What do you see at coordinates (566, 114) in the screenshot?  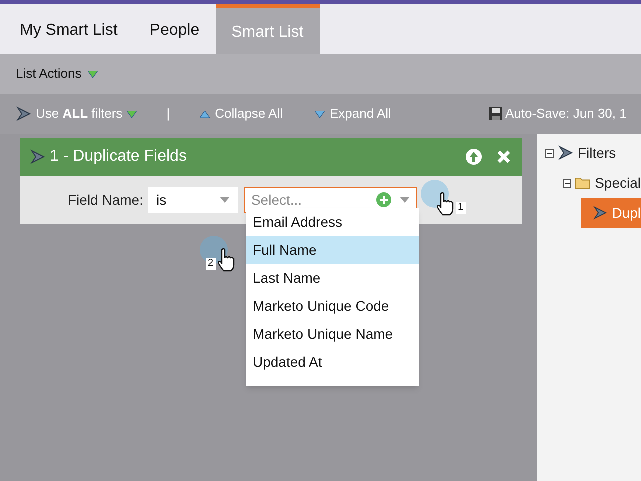 I see `autosave-status: Auto-Save: Jun 30, 1` at bounding box center [566, 114].